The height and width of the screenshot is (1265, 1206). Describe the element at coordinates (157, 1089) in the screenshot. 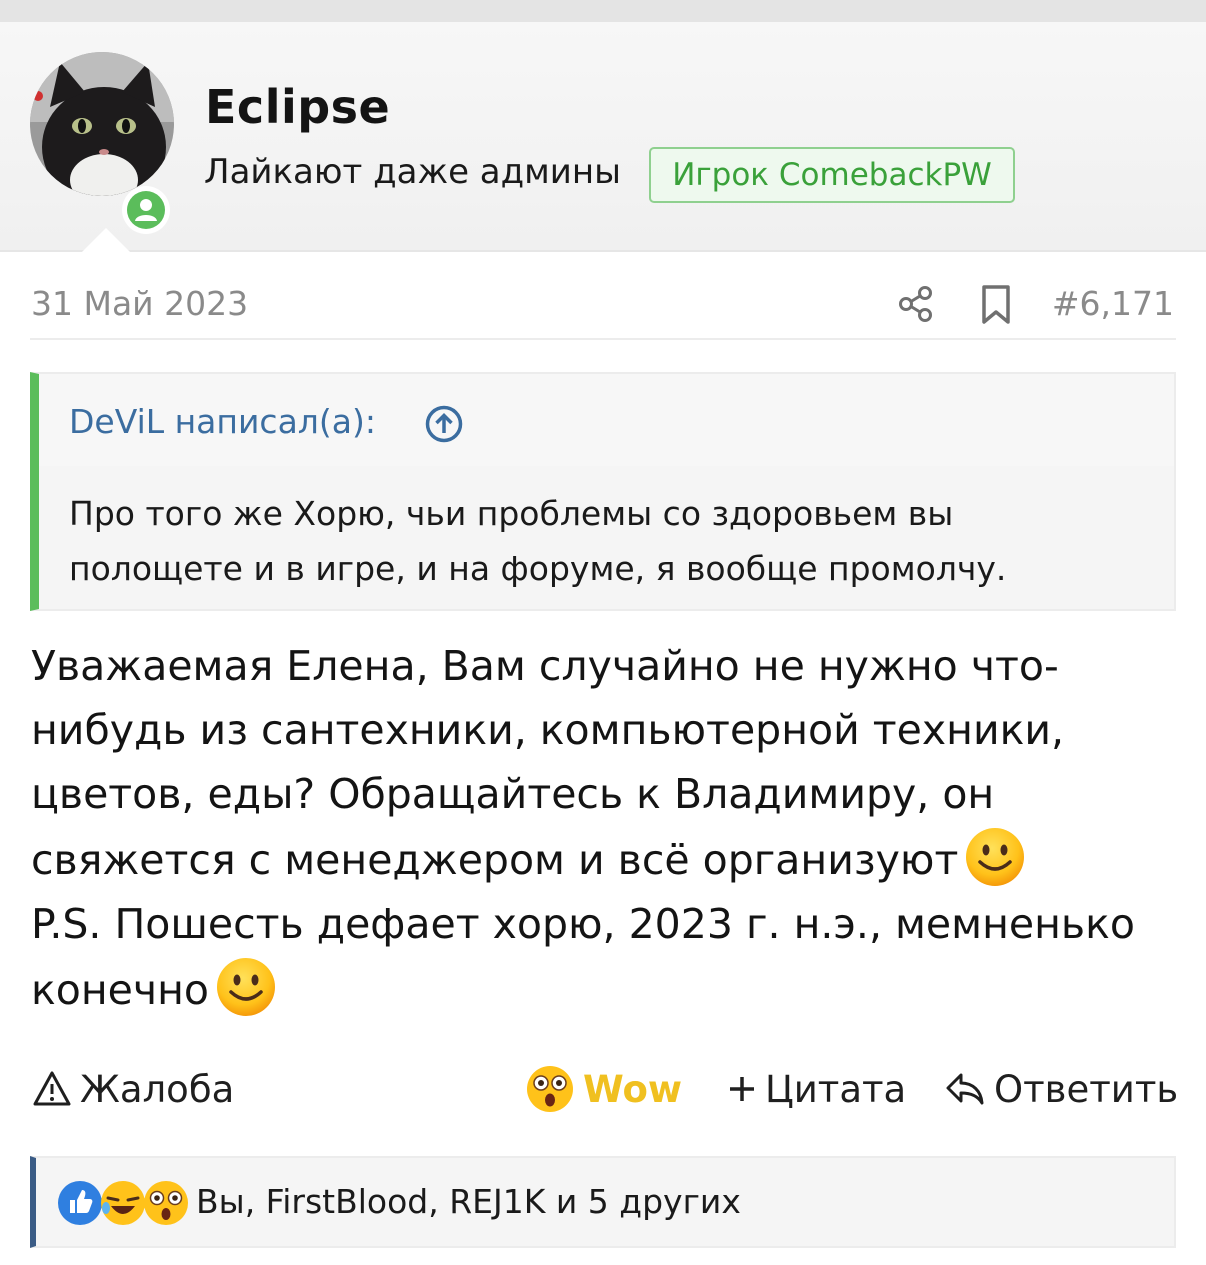

I see `report-label: Жалоба` at that location.